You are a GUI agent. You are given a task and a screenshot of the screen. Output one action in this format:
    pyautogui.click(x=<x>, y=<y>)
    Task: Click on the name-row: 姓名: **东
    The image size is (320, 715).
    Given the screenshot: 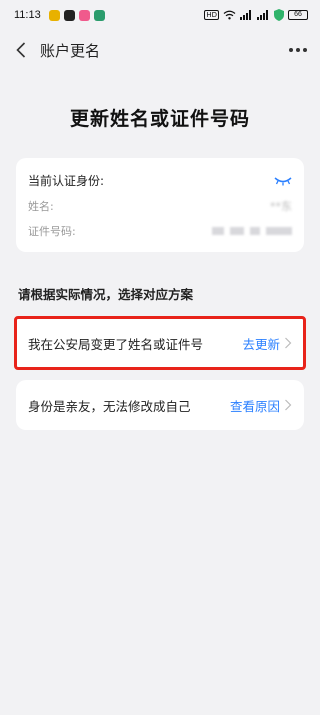 What is the action you would take?
    pyautogui.click(x=160, y=206)
    